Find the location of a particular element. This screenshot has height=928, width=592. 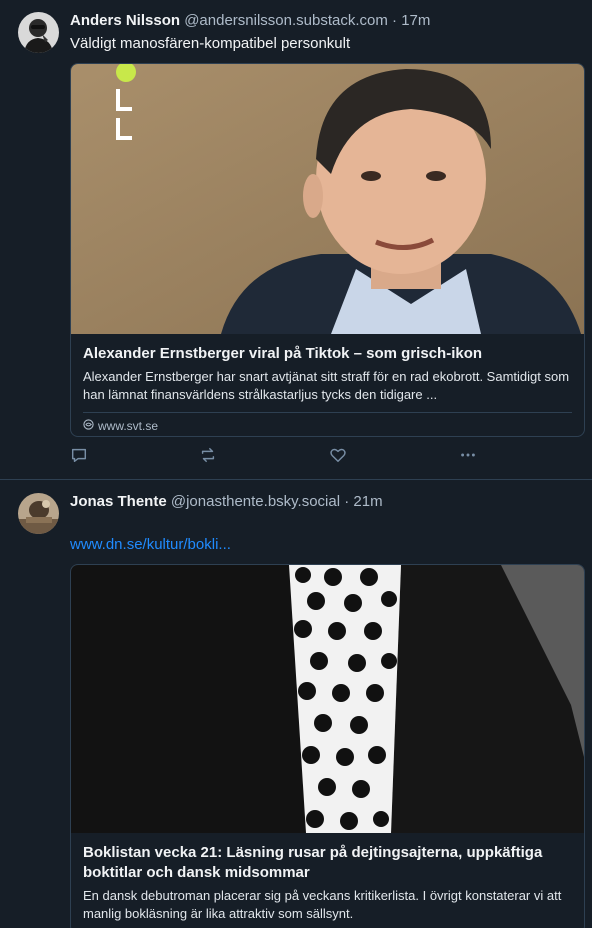

globe-icon is located at coordinates (88, 426).